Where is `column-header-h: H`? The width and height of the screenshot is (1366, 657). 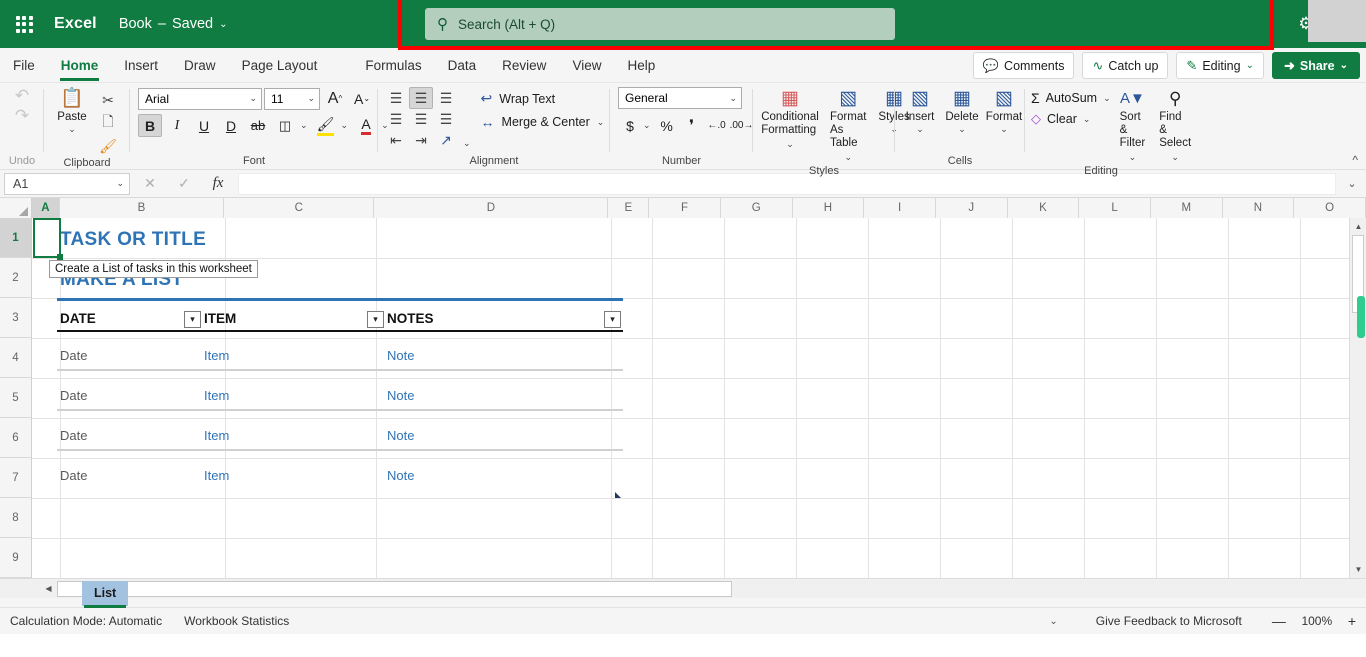 column-header-h: H is located at coordinates (828, 208).